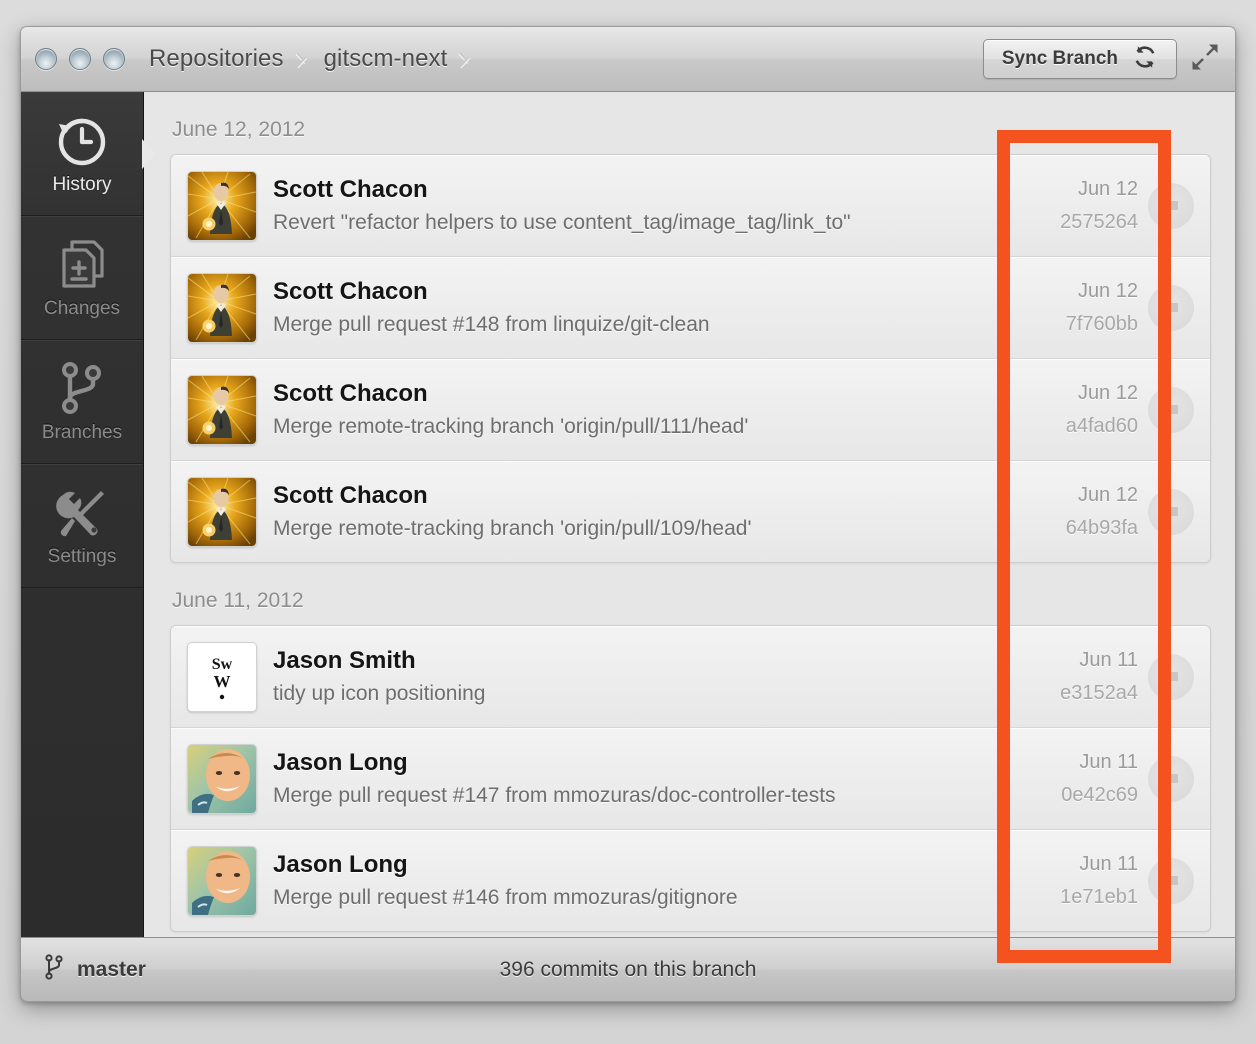 This screenshot has width=1256, height=1044. Describe the element at coordinates (46, 59) in the screenshot. I see `close-button` at that location.